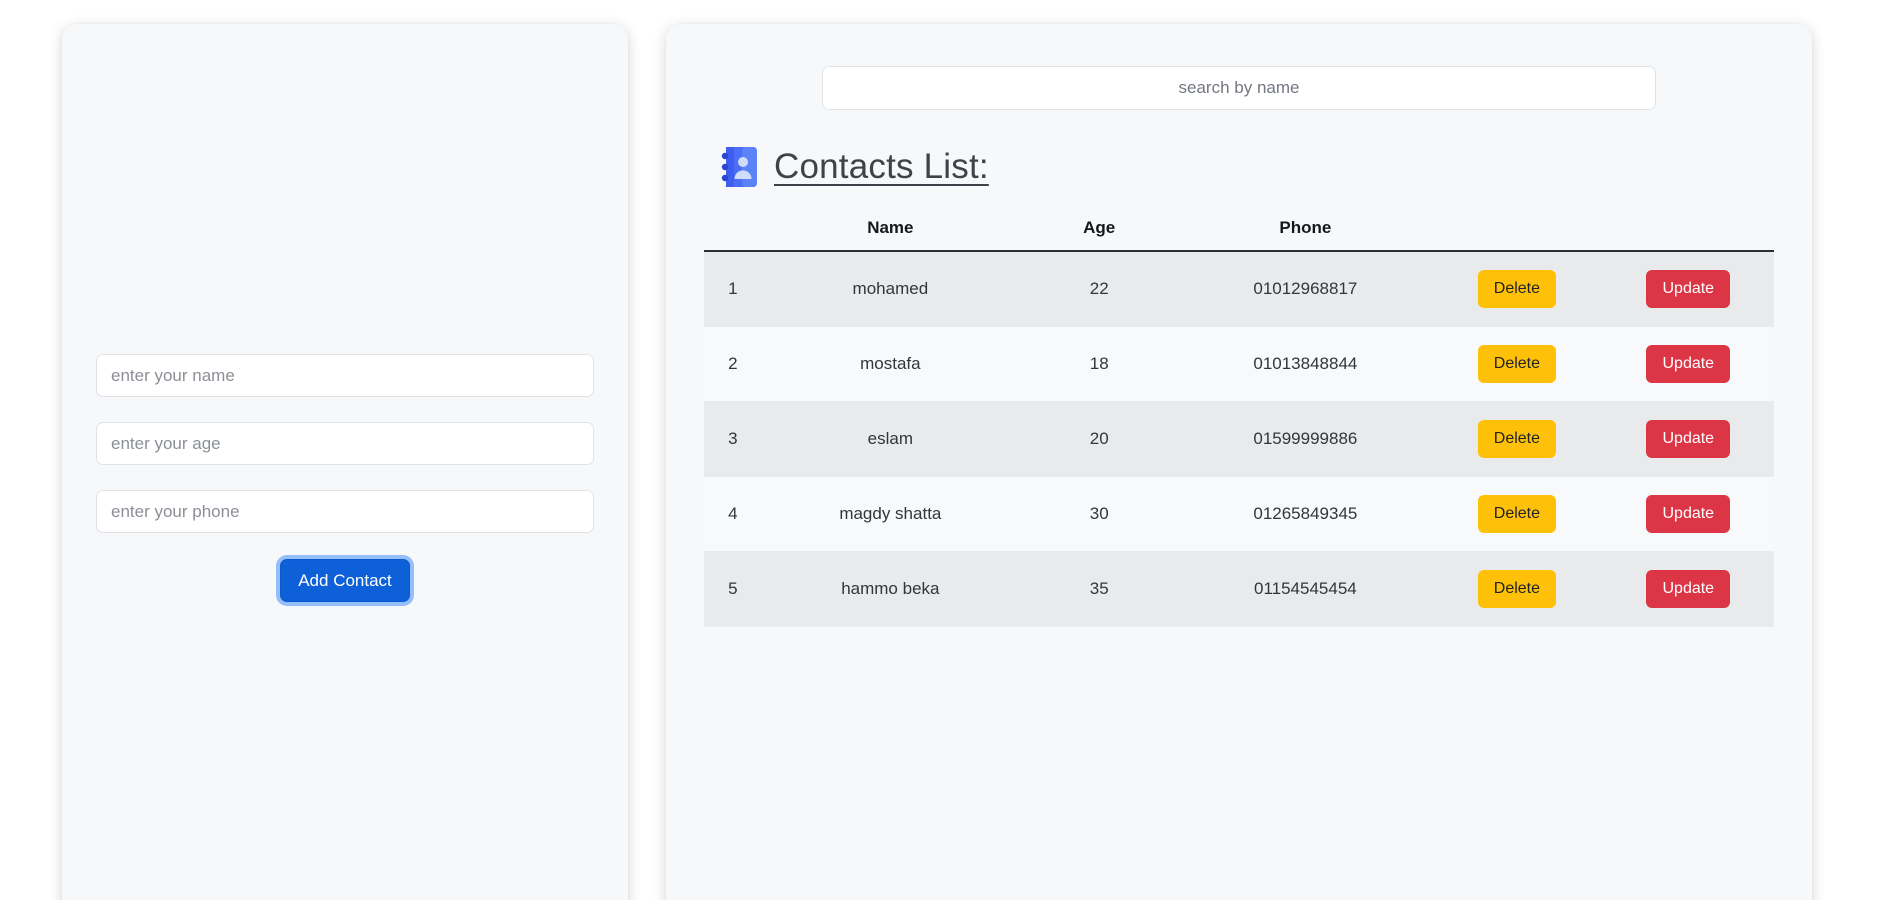 The width and height of the screenshot is (1900, 900). I want to click on table-header-row: Name Age Phone, so click(1239, 232).